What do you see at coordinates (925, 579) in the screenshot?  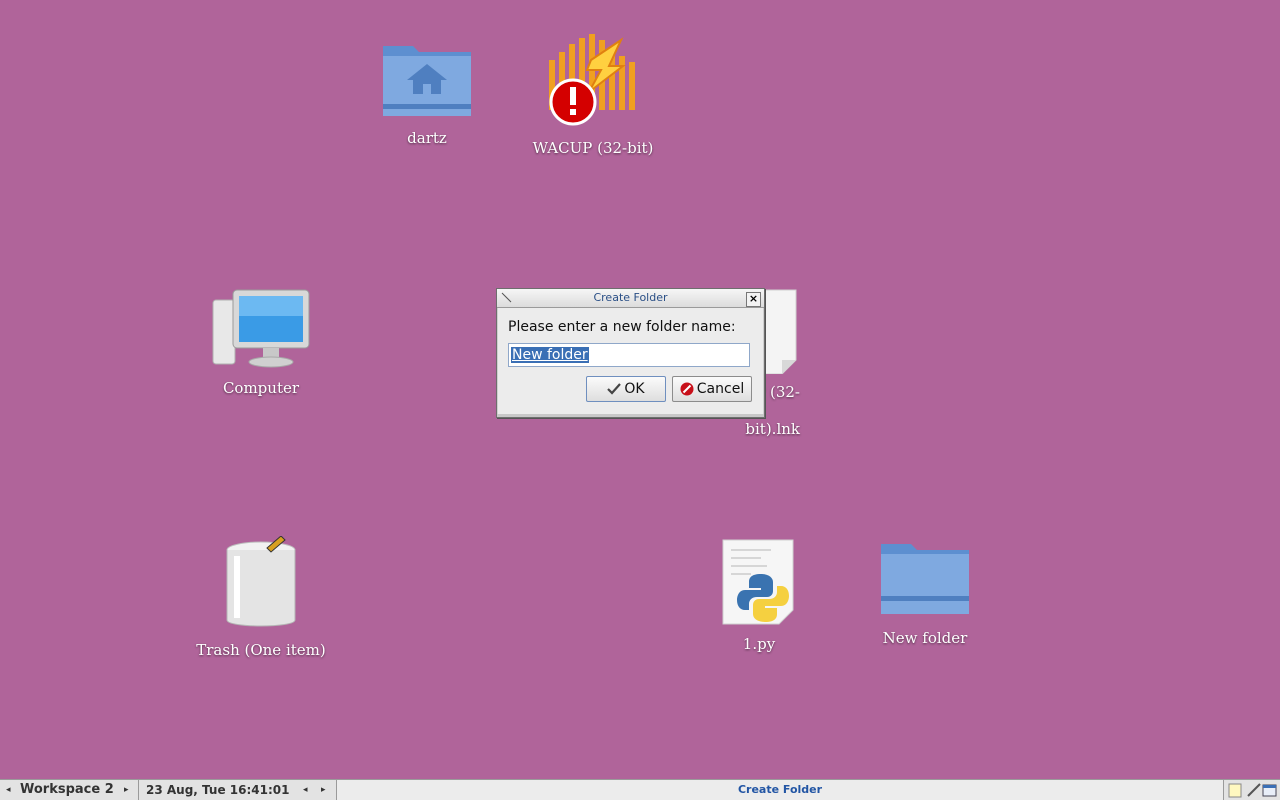 I see `folder-icon` at bounding box center [925, 579].